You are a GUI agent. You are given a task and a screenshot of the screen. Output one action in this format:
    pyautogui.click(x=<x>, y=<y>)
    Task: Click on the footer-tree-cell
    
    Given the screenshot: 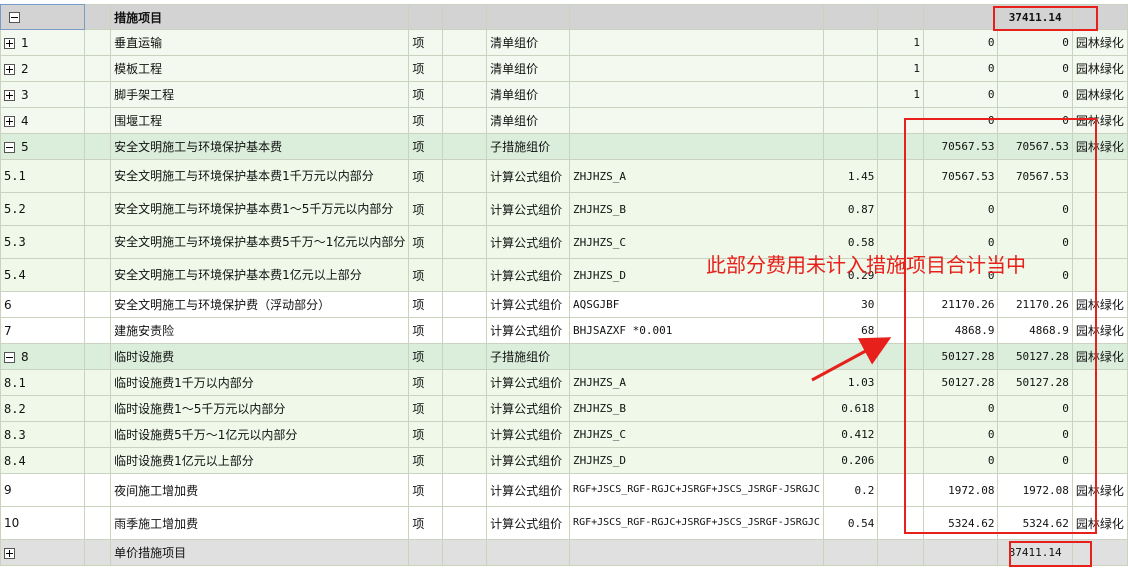 What is the action you would take?
    pyautogui.click(x=43, y=552)
    